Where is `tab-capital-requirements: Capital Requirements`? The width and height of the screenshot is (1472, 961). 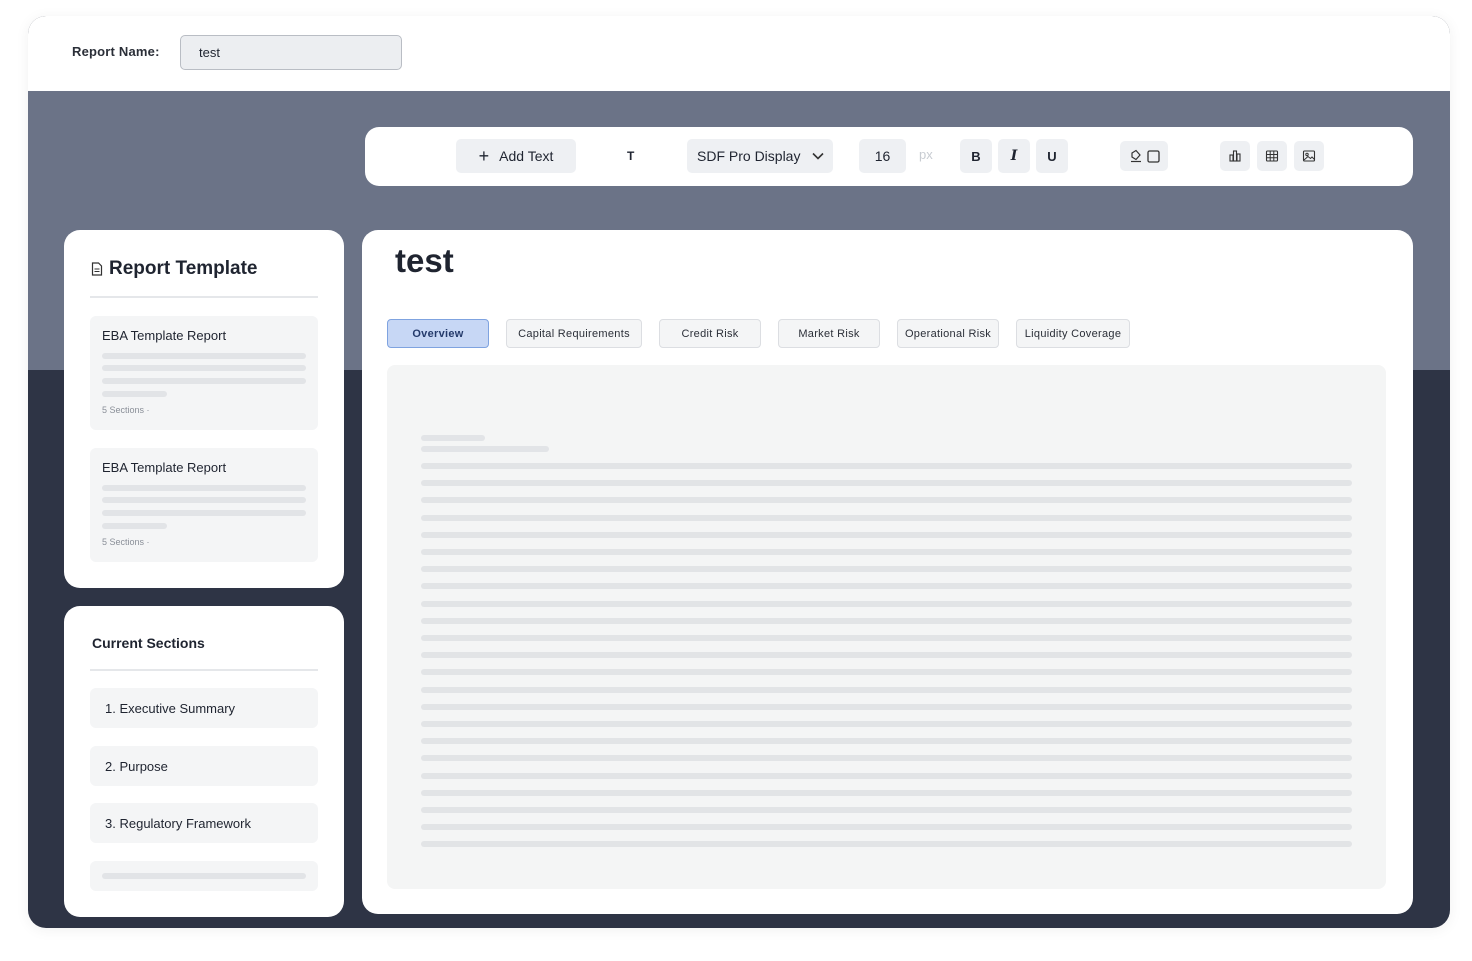 tab-capital-requirements: Capital Requirements is located at coordinates (574, 333).